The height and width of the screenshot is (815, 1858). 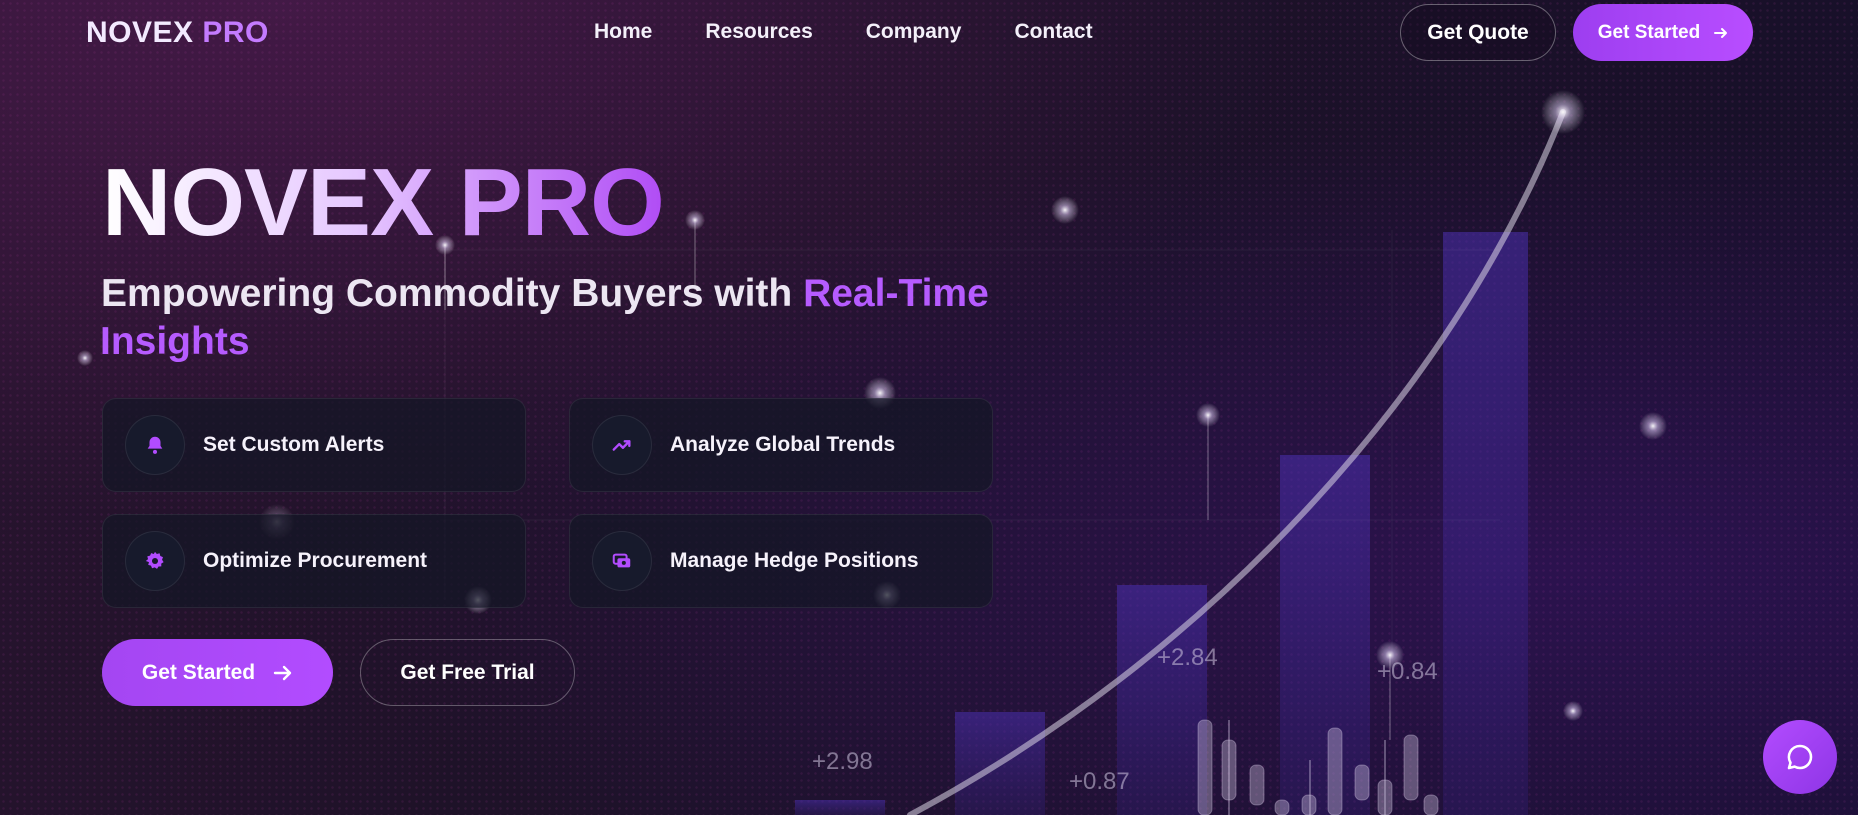 What do you see at coordinates (622, 445) in the screenshot?
I see `trending-up-icon` at bounding box center [622, 445].